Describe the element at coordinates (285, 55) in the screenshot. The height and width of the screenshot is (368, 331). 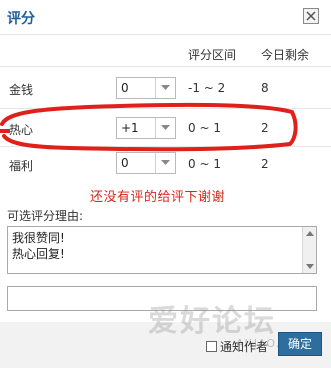
I see `column-header-today: 今日剩余` at that location.